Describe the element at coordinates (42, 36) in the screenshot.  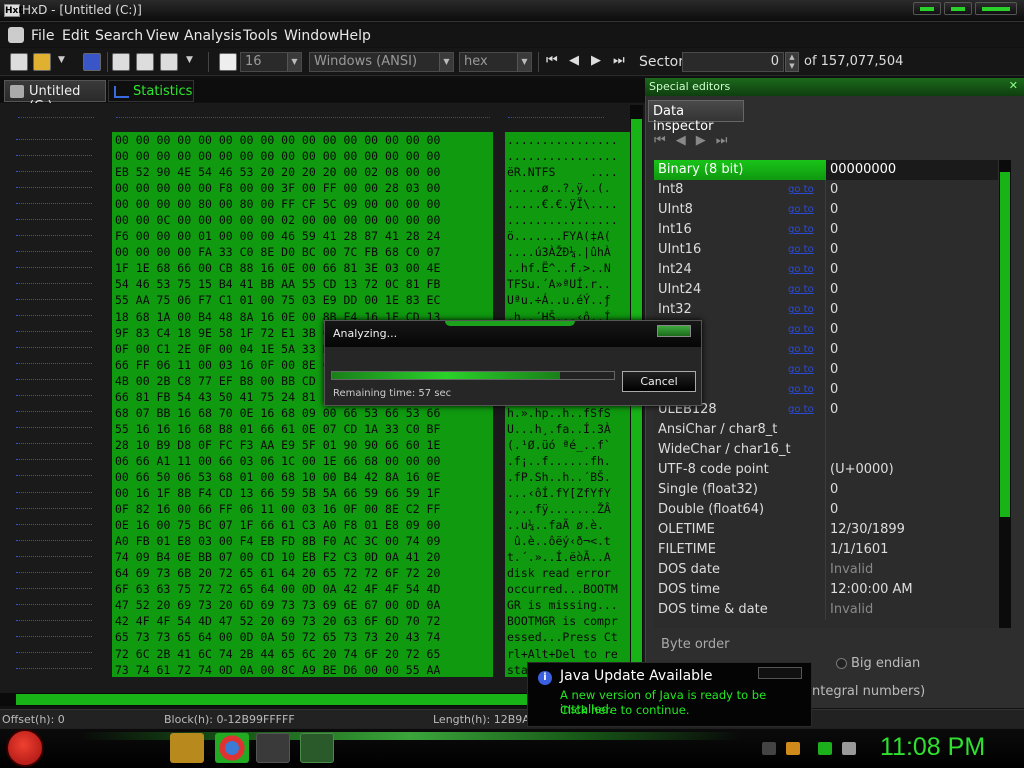
I see `menu-file: File` at that location.